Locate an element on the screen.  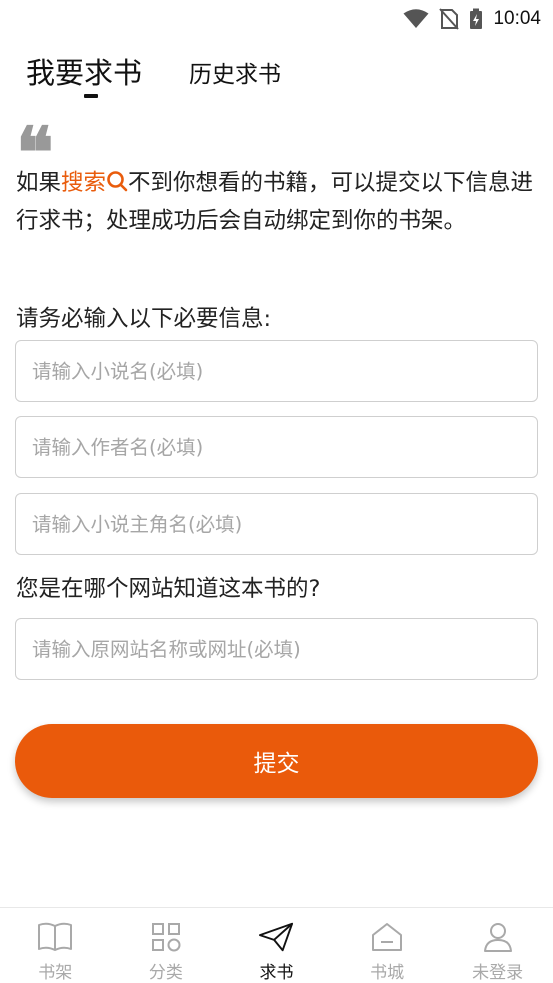
nav-item-request: 求书 is located at coordinates (276, 945).